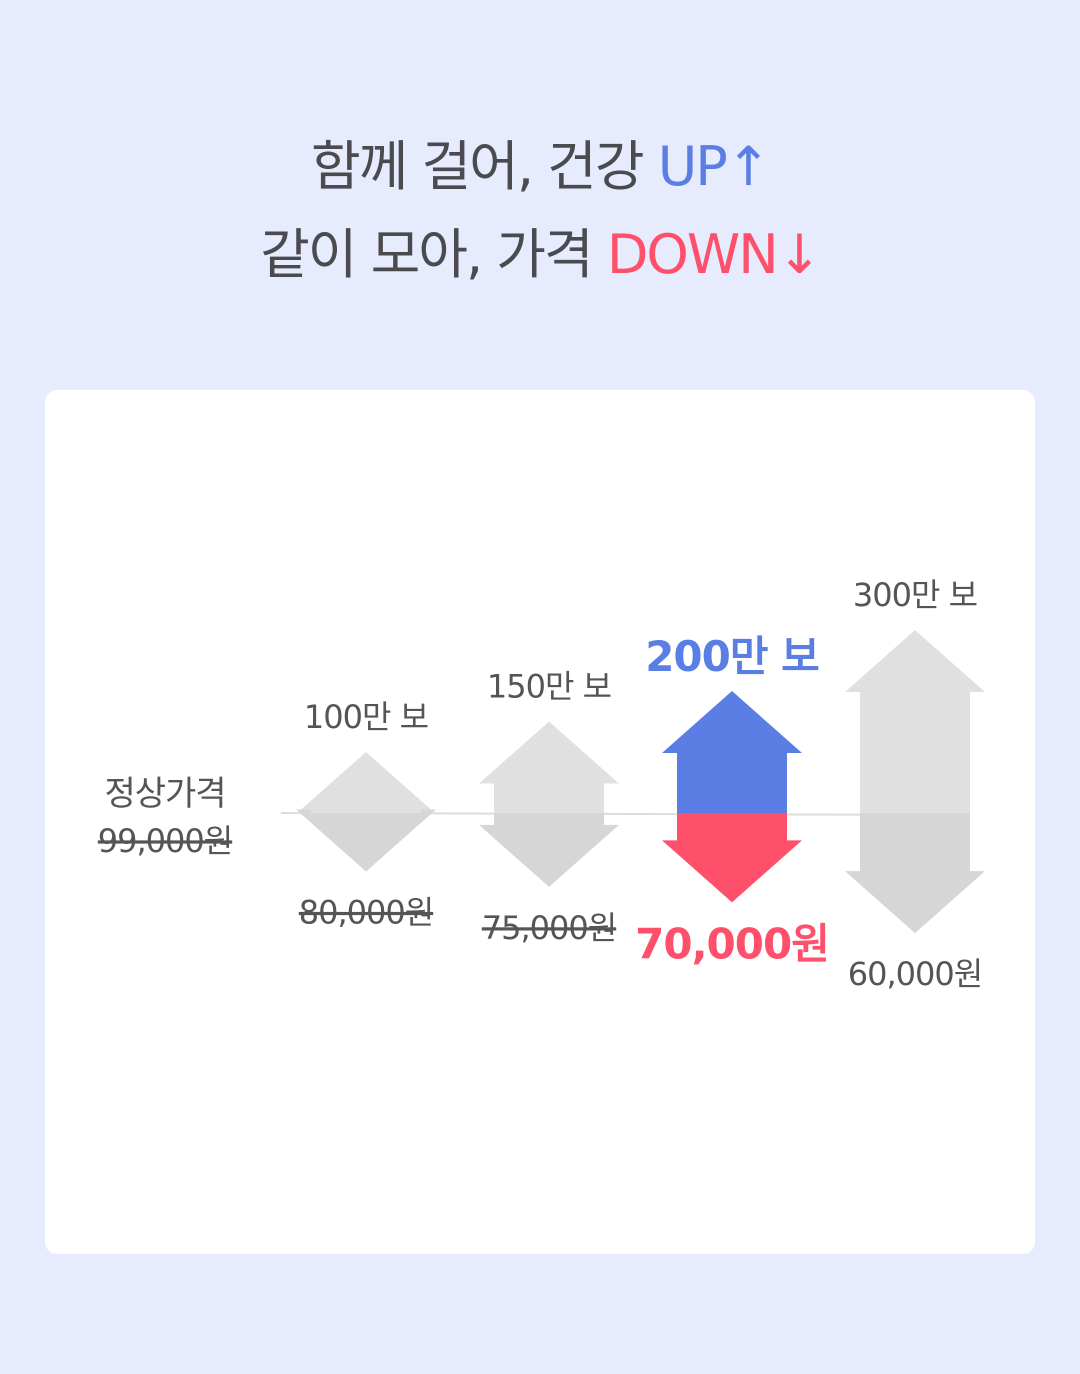 Image resolution: width=1080 pixels, height=1374 pixels. I want to click on price-label-0: 80,000원, so click(366, 913).